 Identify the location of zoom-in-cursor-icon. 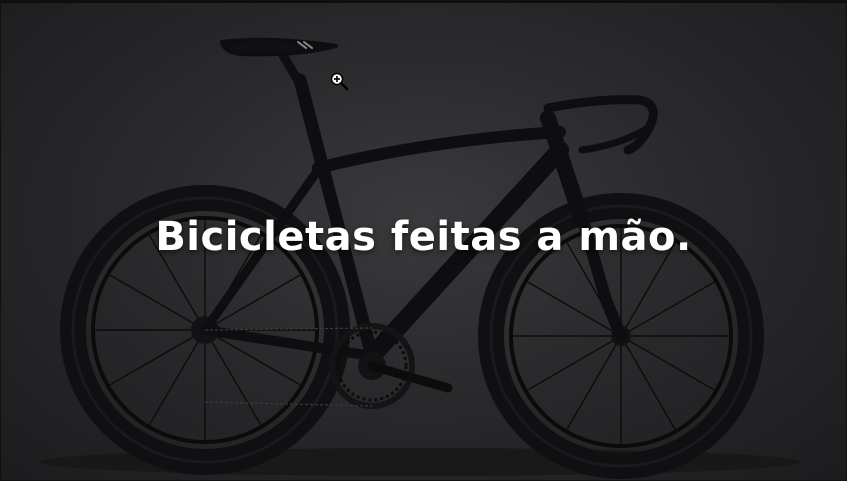
(339, 81).